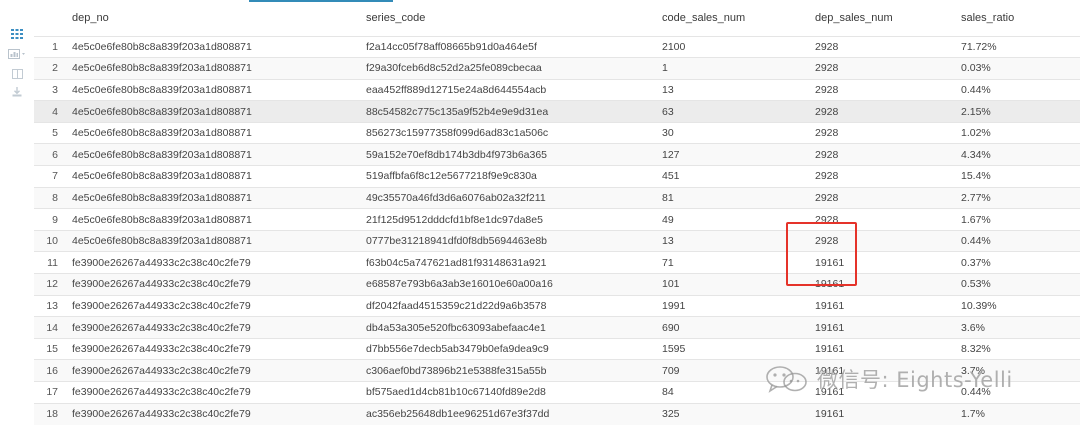 This screenshot has width=1080, height=427. Describe the element at coordinates (1018, 176) in the screenshot. I see `cell-sales-ratio: 15.4%` at that location.